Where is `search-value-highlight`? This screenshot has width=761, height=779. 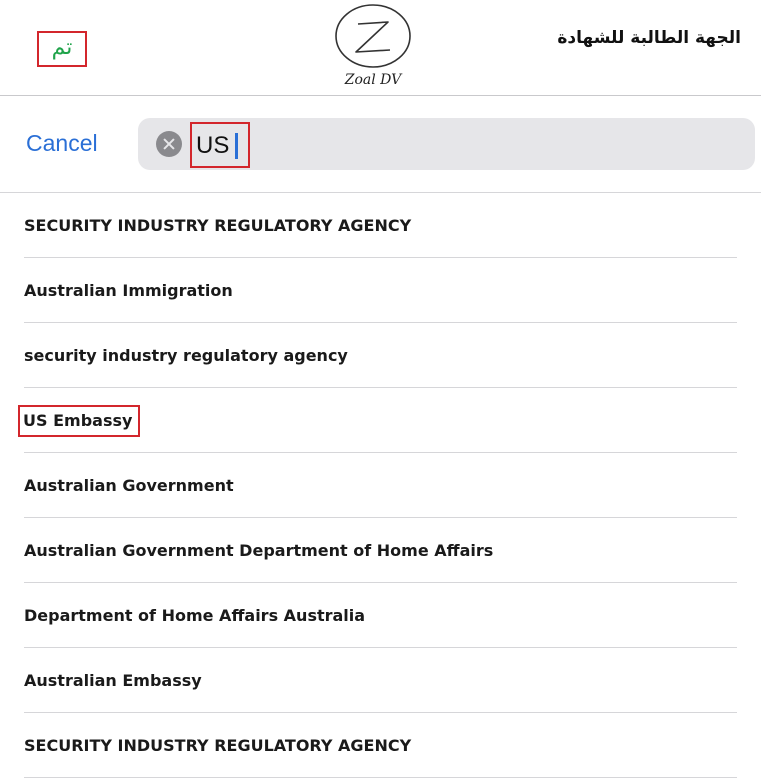 search-value-highlight is located at coordinates (220, 145).